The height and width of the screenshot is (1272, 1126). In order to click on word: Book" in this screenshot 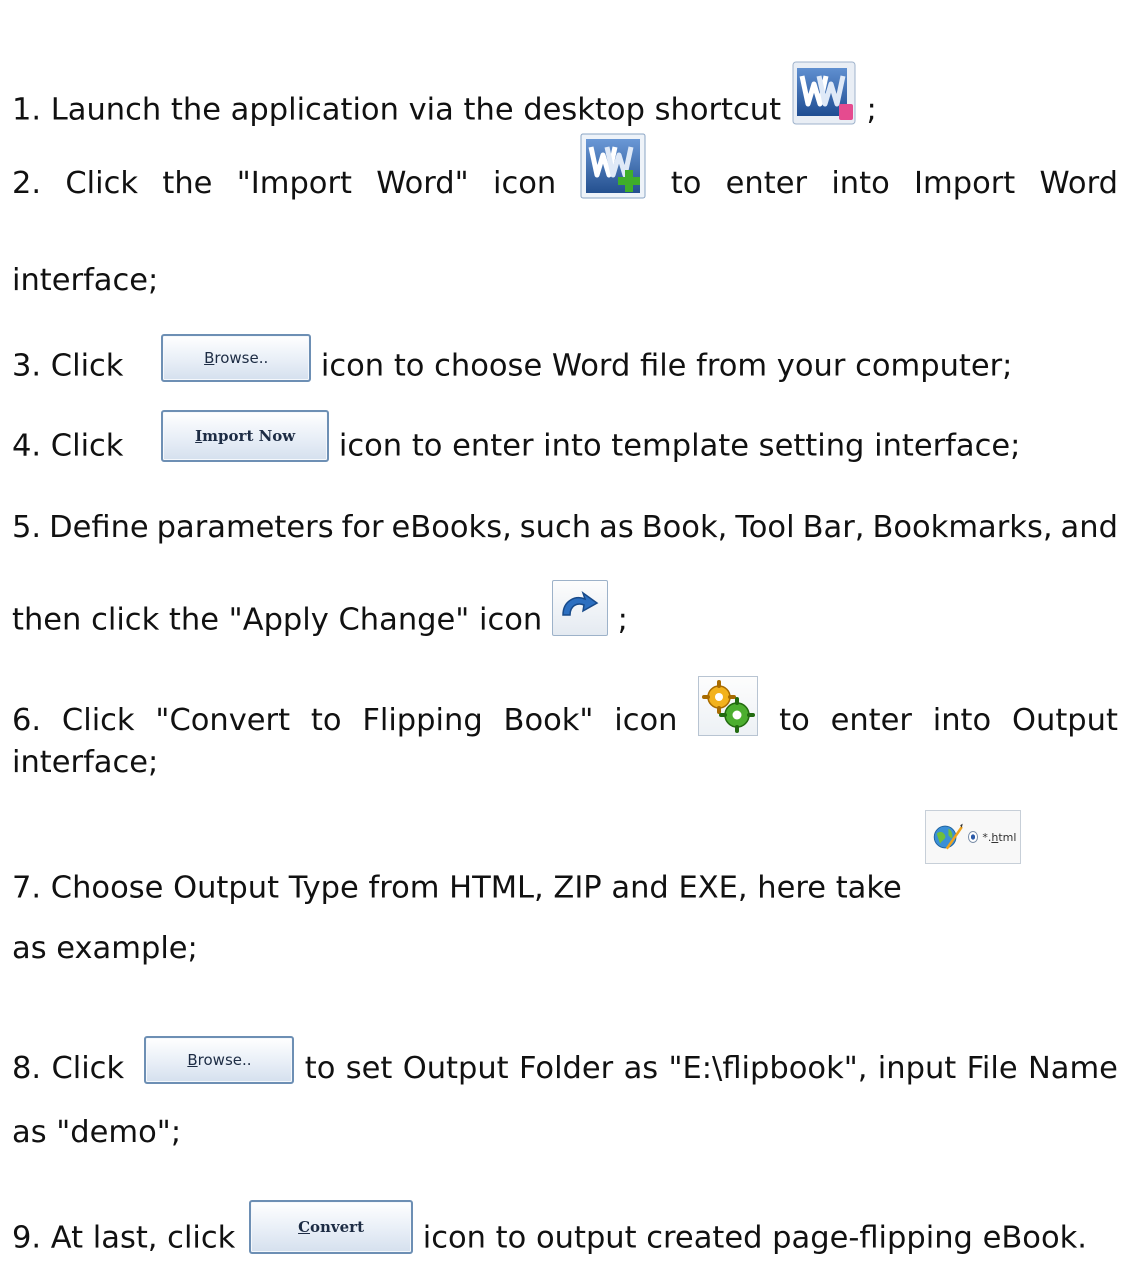, I will do `click(548, 720)`.